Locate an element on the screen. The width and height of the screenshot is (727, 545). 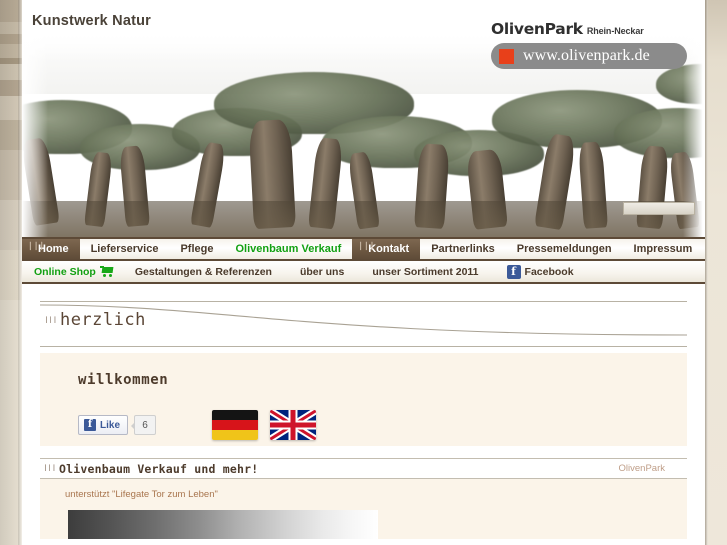
shopping-cart-icon is located at coordinates (106, 271).